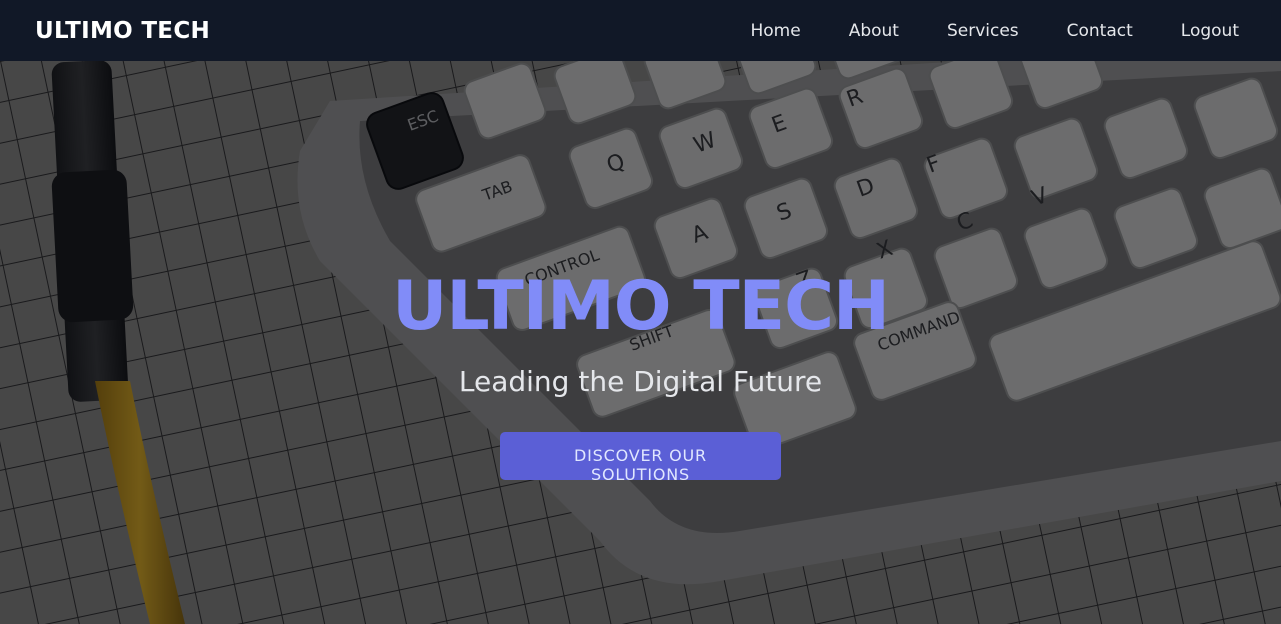 The width and height of the screenshot is (1281, 624). Describe the element at coordinates (1210, 31) in the screenshot. I see `nav-link-logout: Logout` at that location.